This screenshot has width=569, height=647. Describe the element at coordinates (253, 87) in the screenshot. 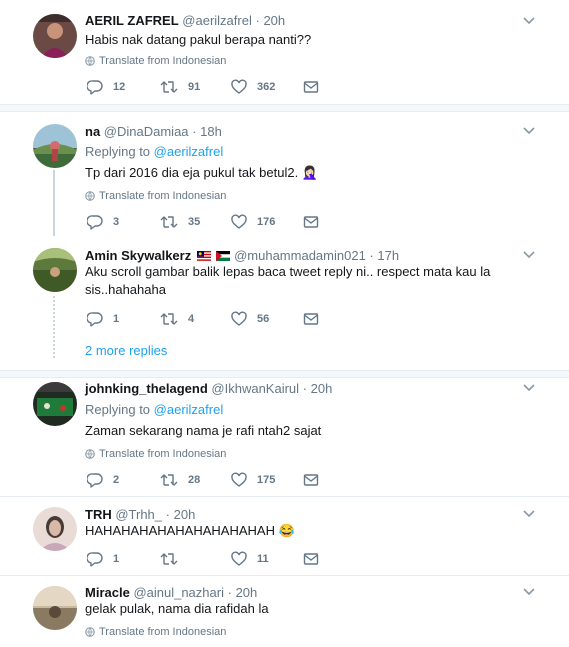

I see `like-button: 362` at that location.